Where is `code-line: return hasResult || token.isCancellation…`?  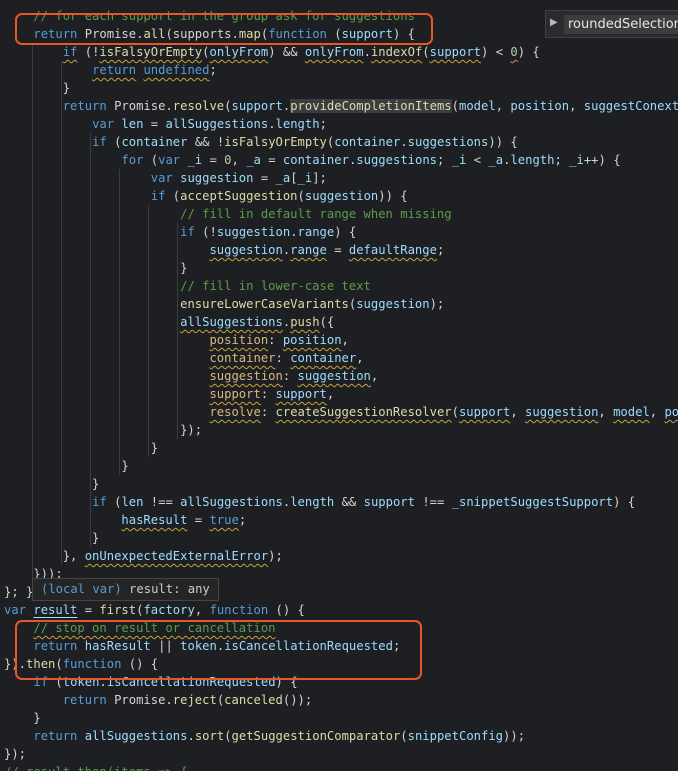
code-line: return hasResult || token.isCancellation… is located at coordinates (202, 646).